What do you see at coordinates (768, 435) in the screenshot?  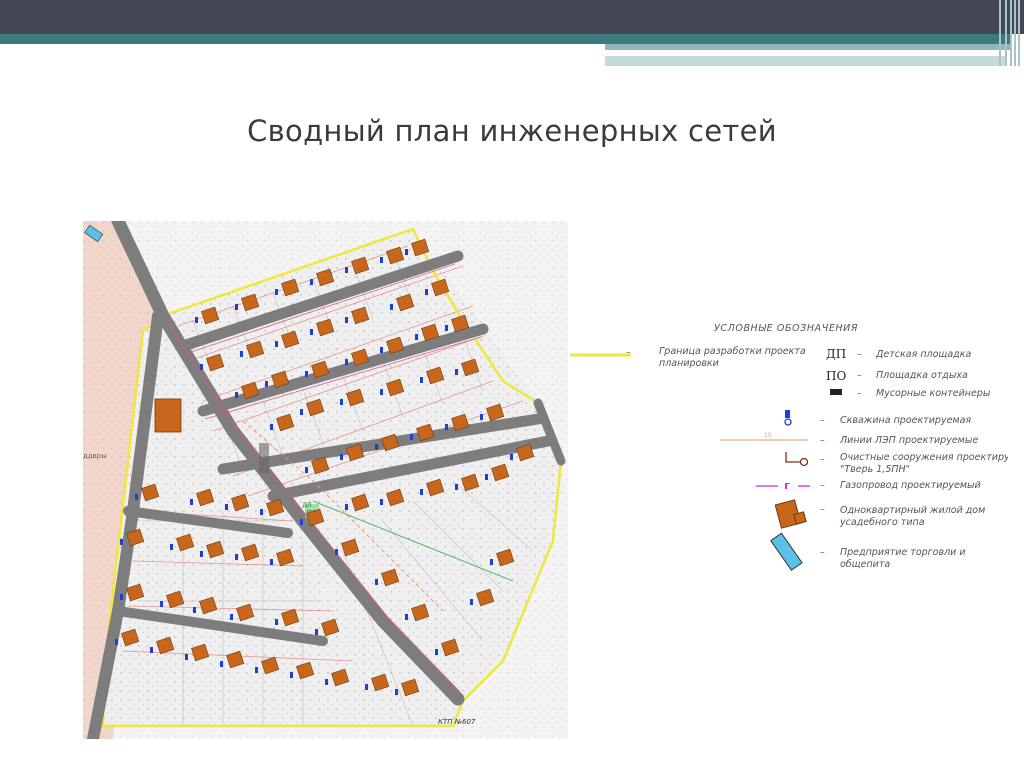 I see `svg-text: 10` at bounding box center [768, 435].